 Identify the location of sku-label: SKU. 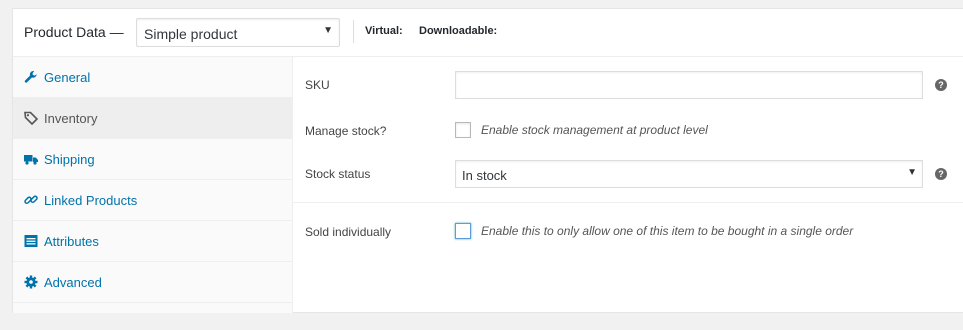
(317, 85).